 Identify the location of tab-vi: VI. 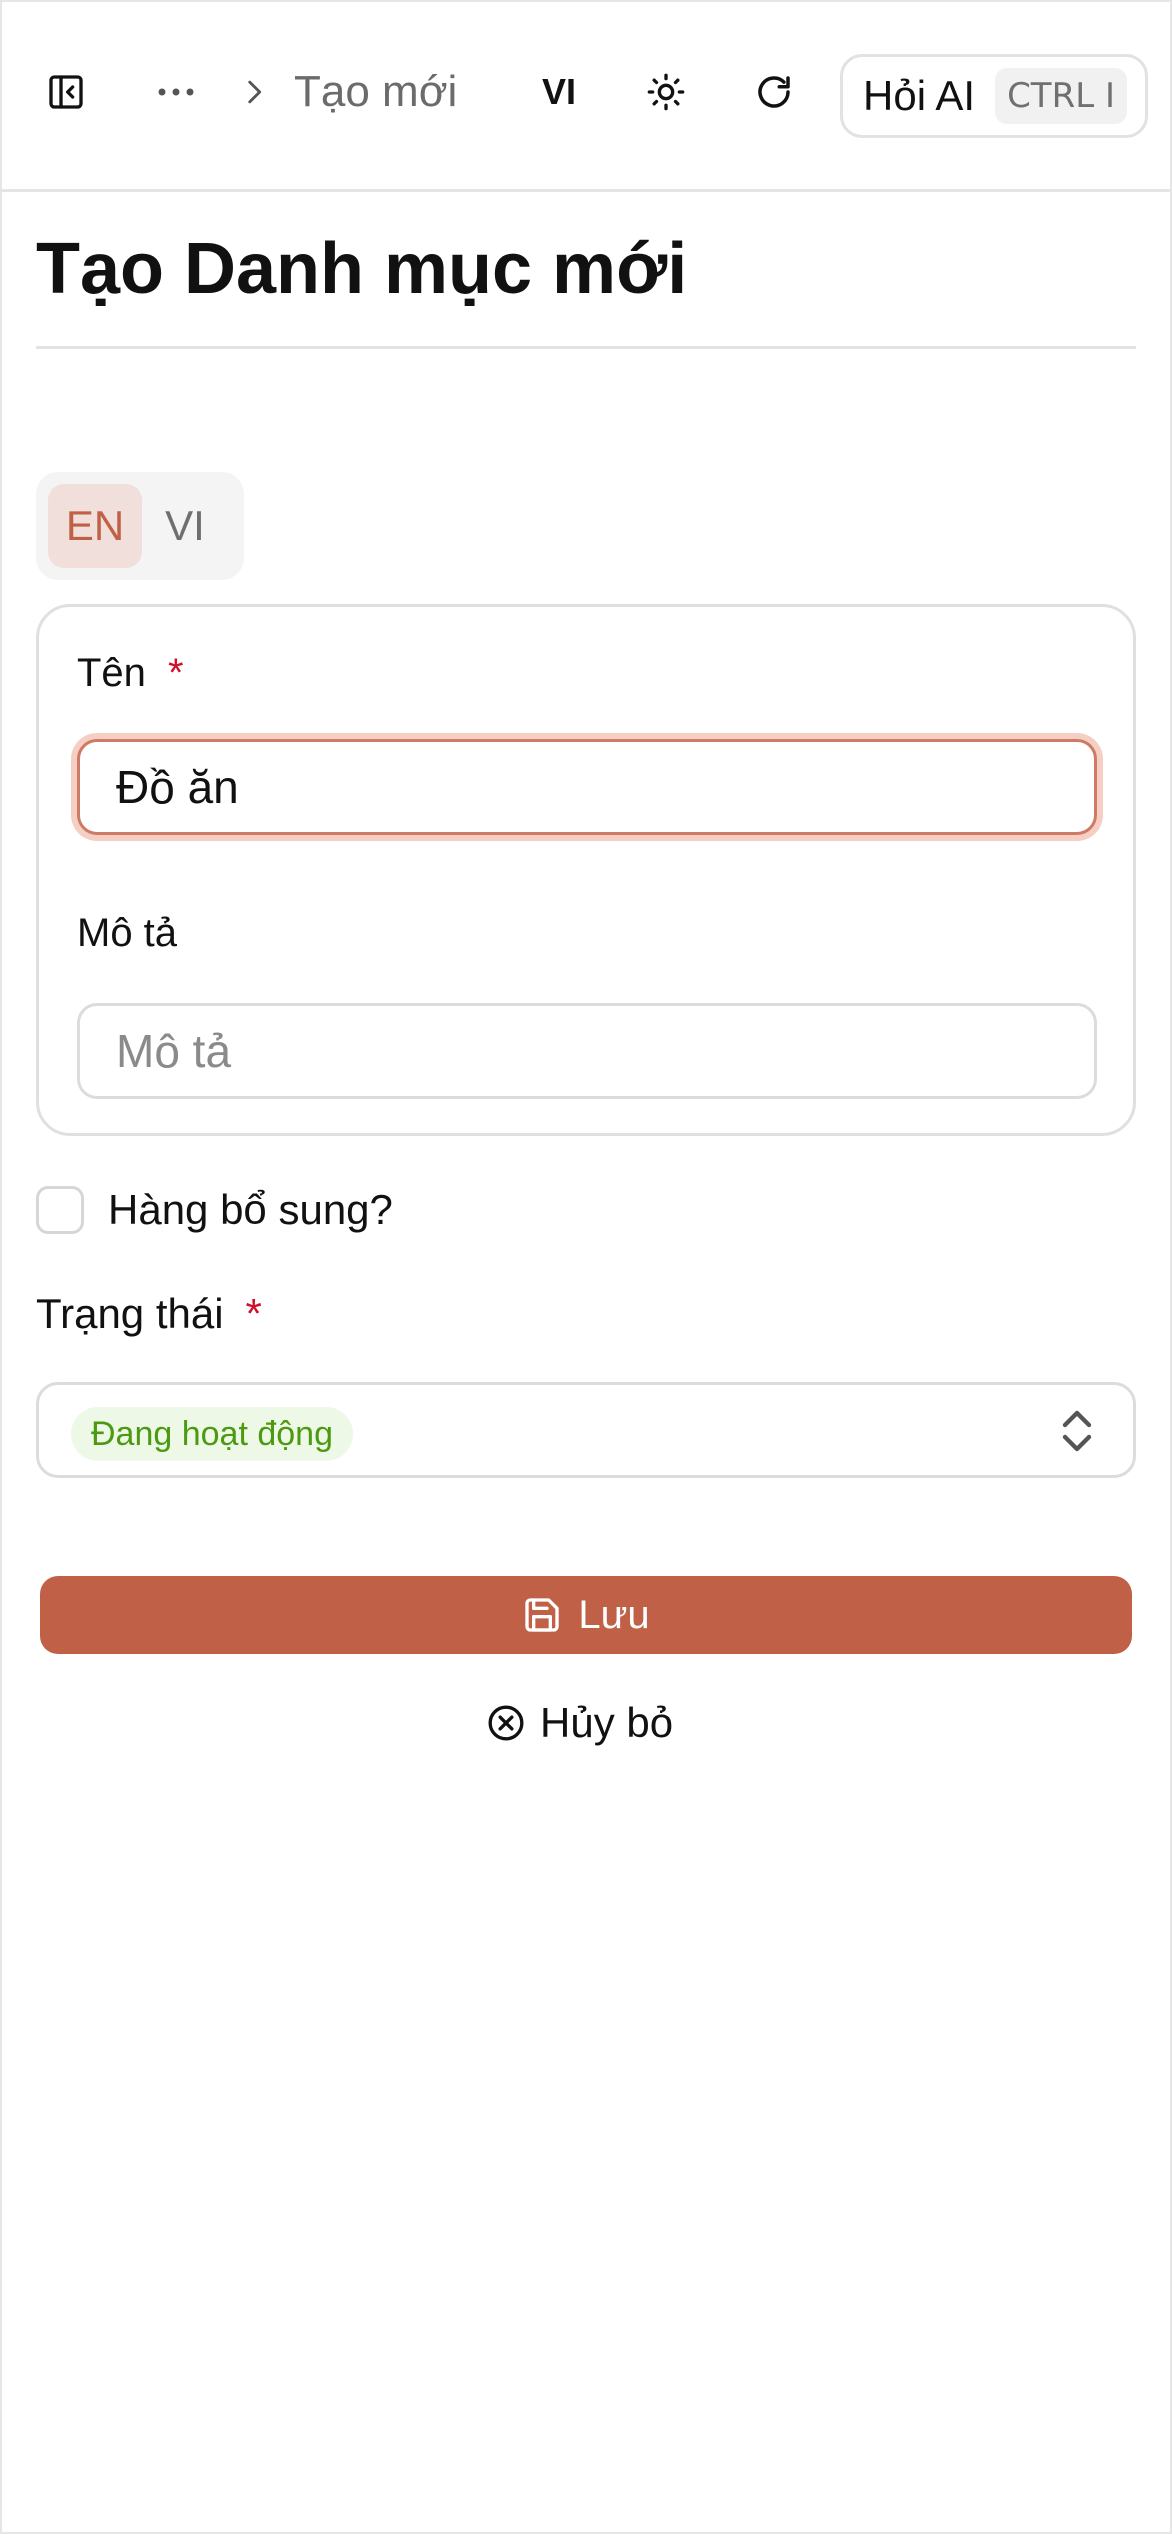
(185, 526).